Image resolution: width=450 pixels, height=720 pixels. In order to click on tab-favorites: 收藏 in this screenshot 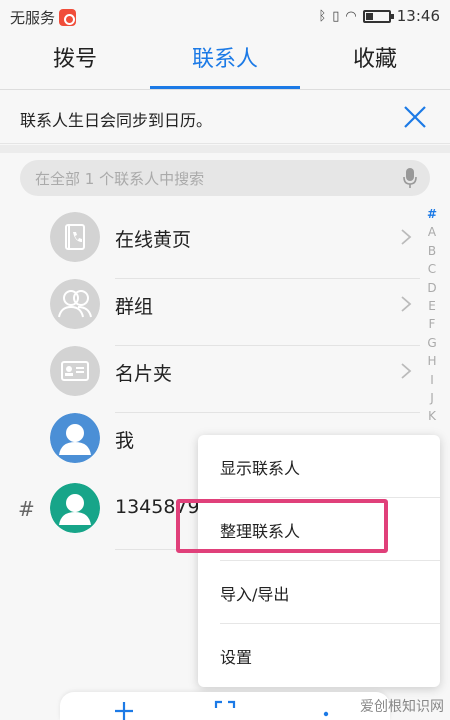, I will do `click(375, 61)`.